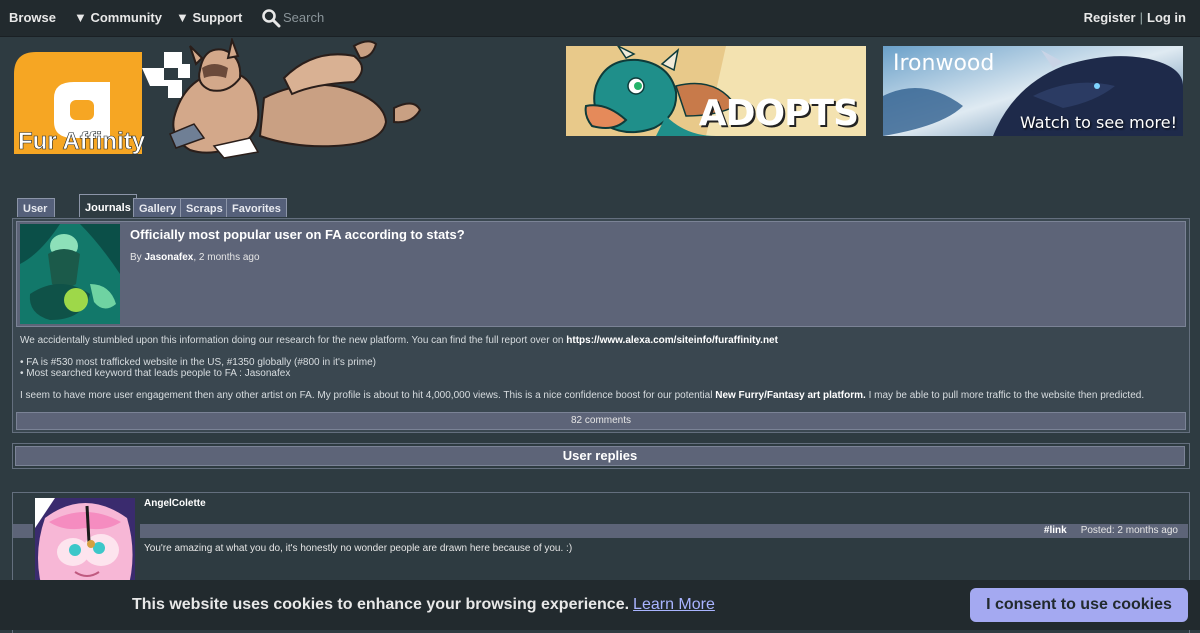 This screenshot has width=1200, height=633. Describe the element at coordinates (226, 257) in the screenshot. I see `journal-time: , 2 months ago` at that location.